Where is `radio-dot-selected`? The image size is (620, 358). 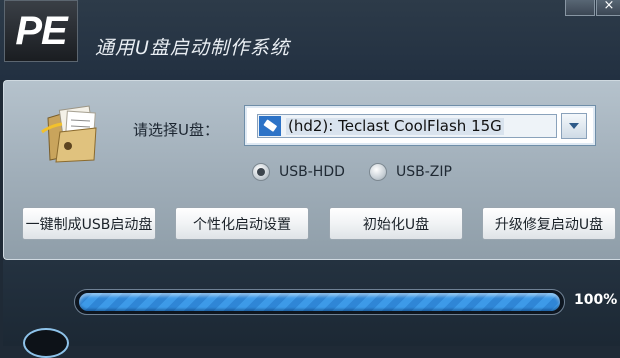
radio-dot-selected is located at coordinates (261, 172).